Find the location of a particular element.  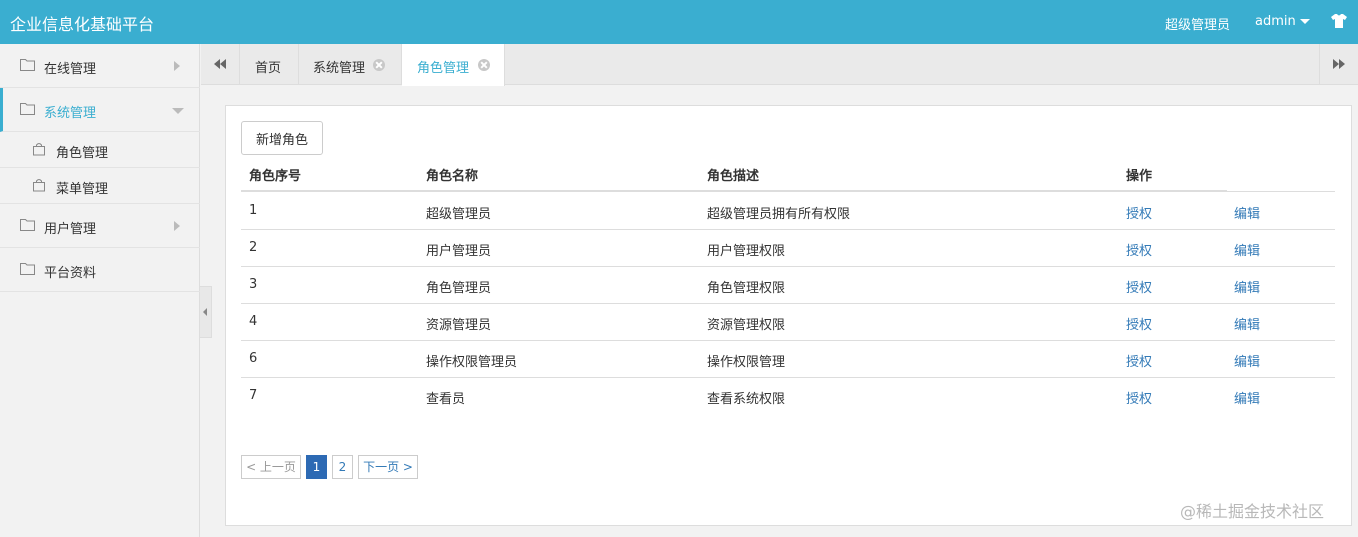

shirt-icon is located at coordinates (1339, 21).